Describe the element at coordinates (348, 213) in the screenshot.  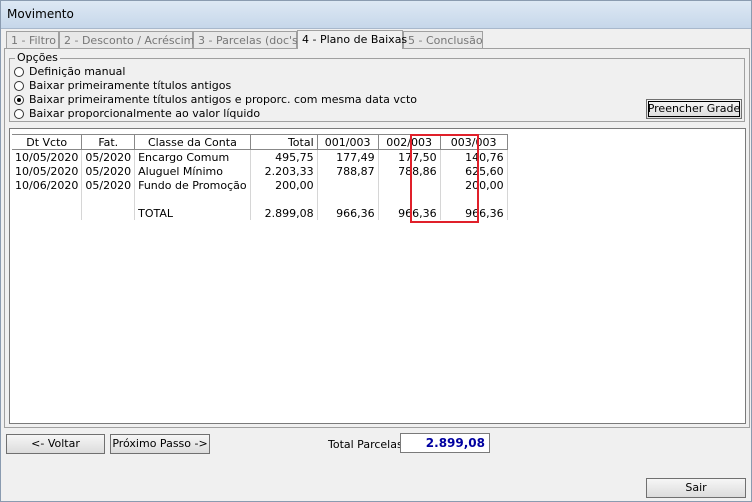
I see `cell-p1-sum: 966,36` at that location.